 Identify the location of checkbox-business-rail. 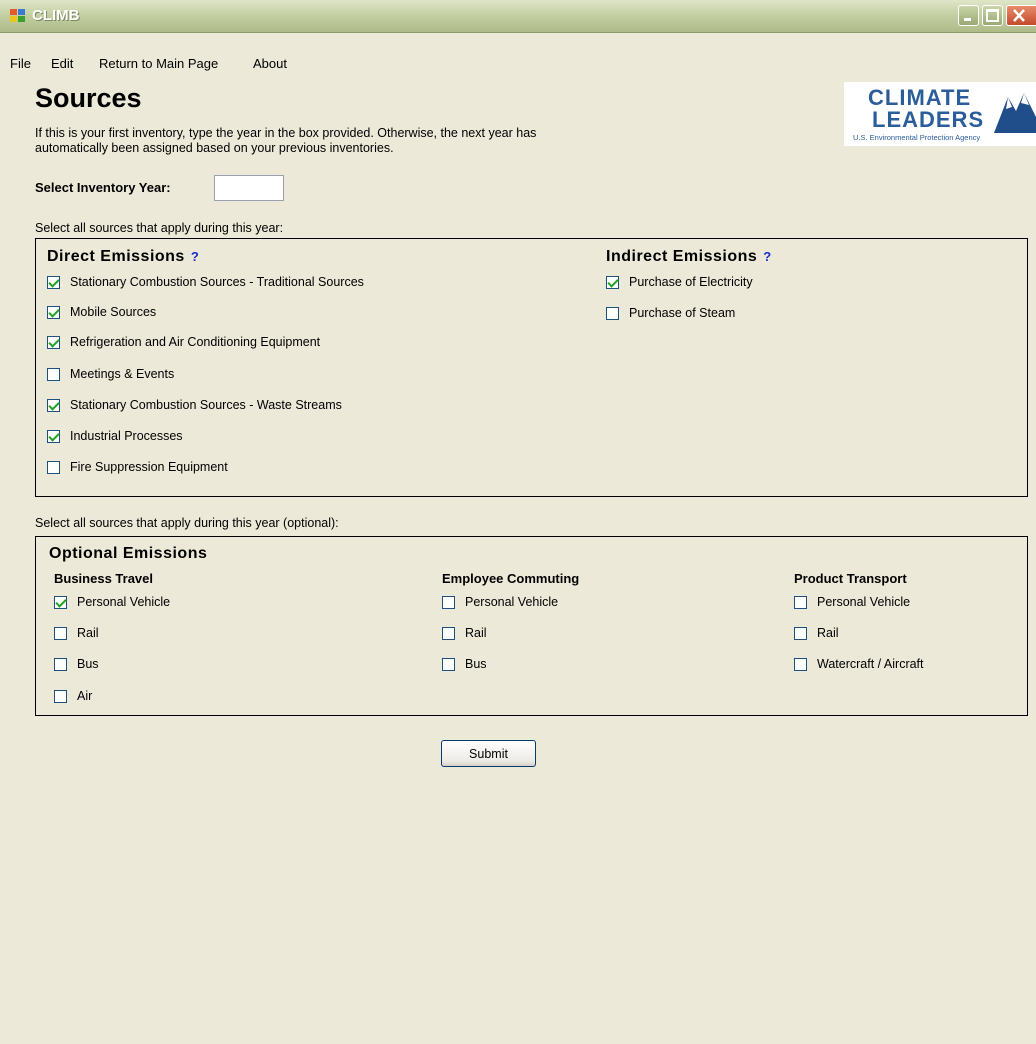
(60, 633).